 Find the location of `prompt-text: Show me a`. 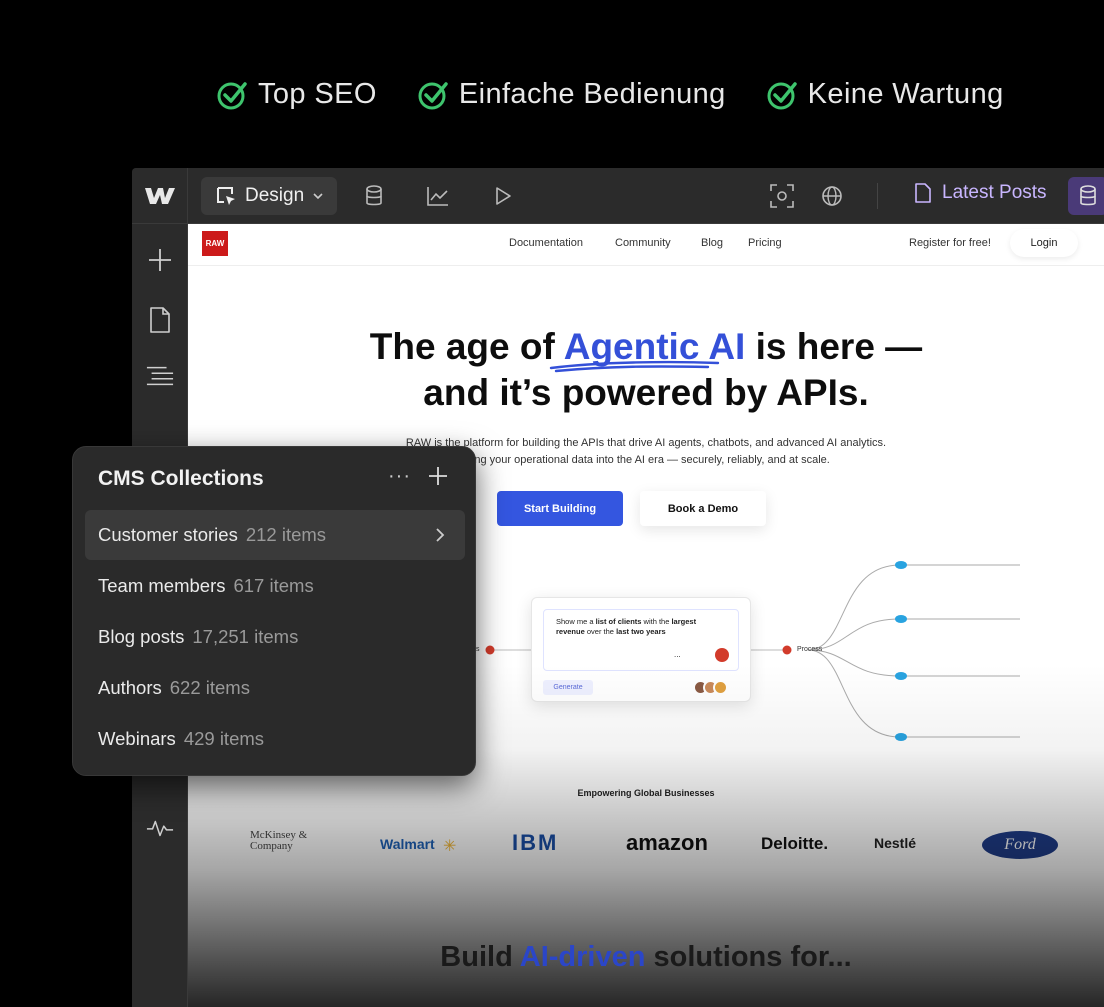

prompt-text: Show me a is located at coordinates (576, 621).